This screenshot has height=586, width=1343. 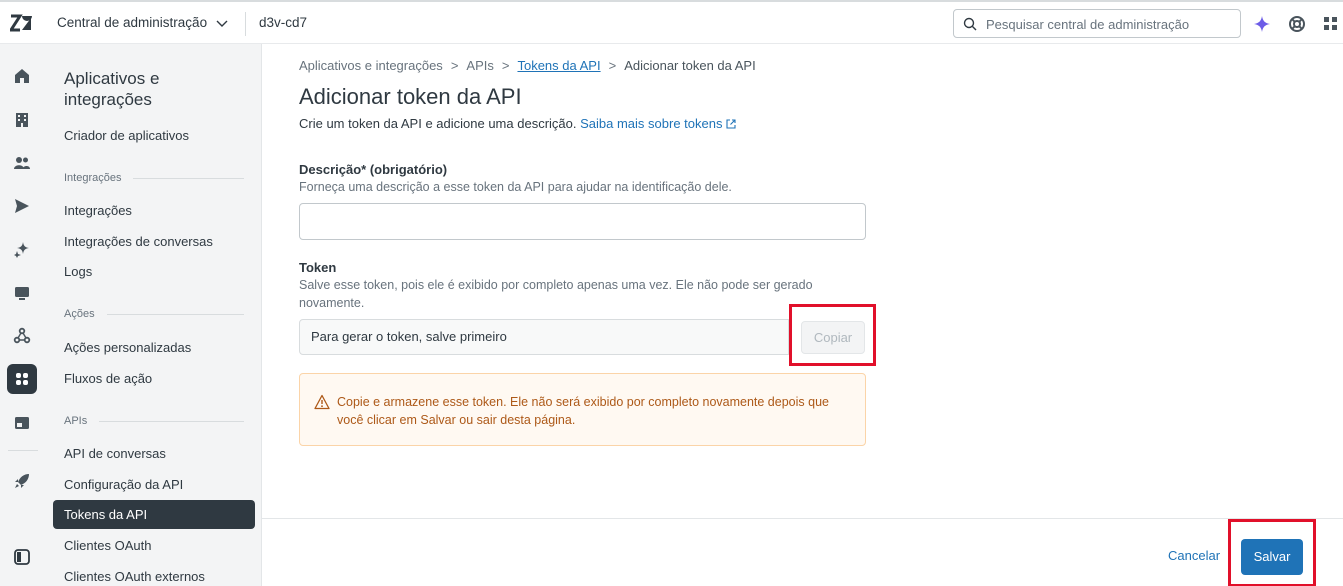 I want to click on rail-item-people, so click(x=22, y=163).